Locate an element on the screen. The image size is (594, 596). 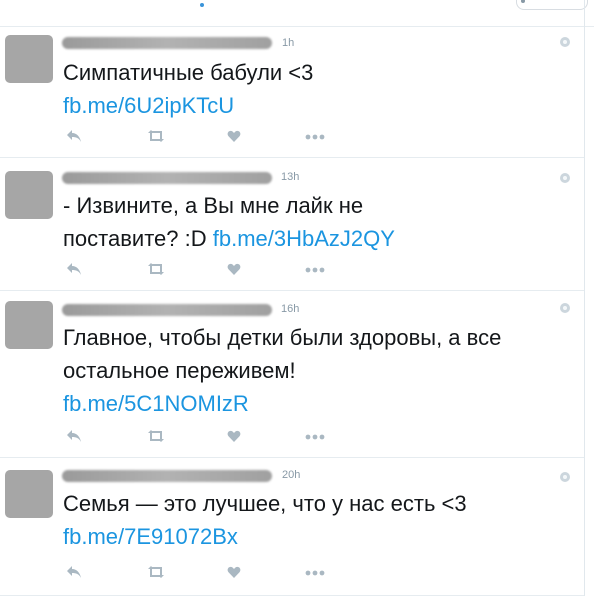
tweet-time: 16h is located at coordinates (290, 309).